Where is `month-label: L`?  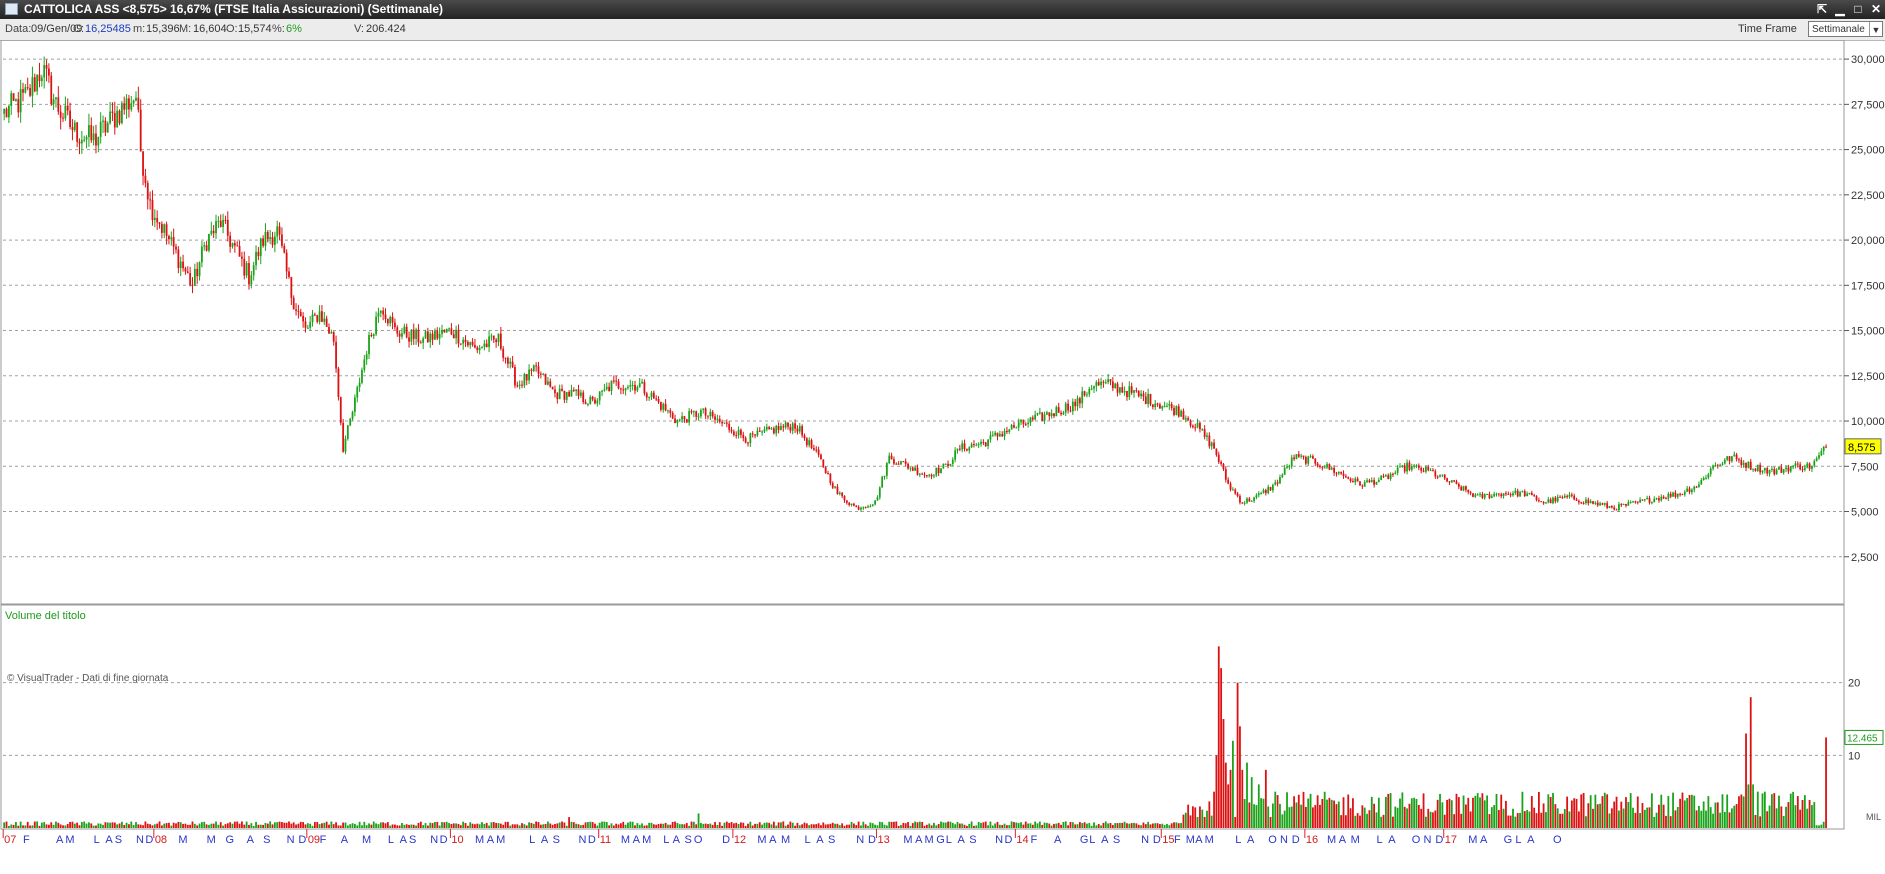
month-label: L is located at coordinates (666, 840).